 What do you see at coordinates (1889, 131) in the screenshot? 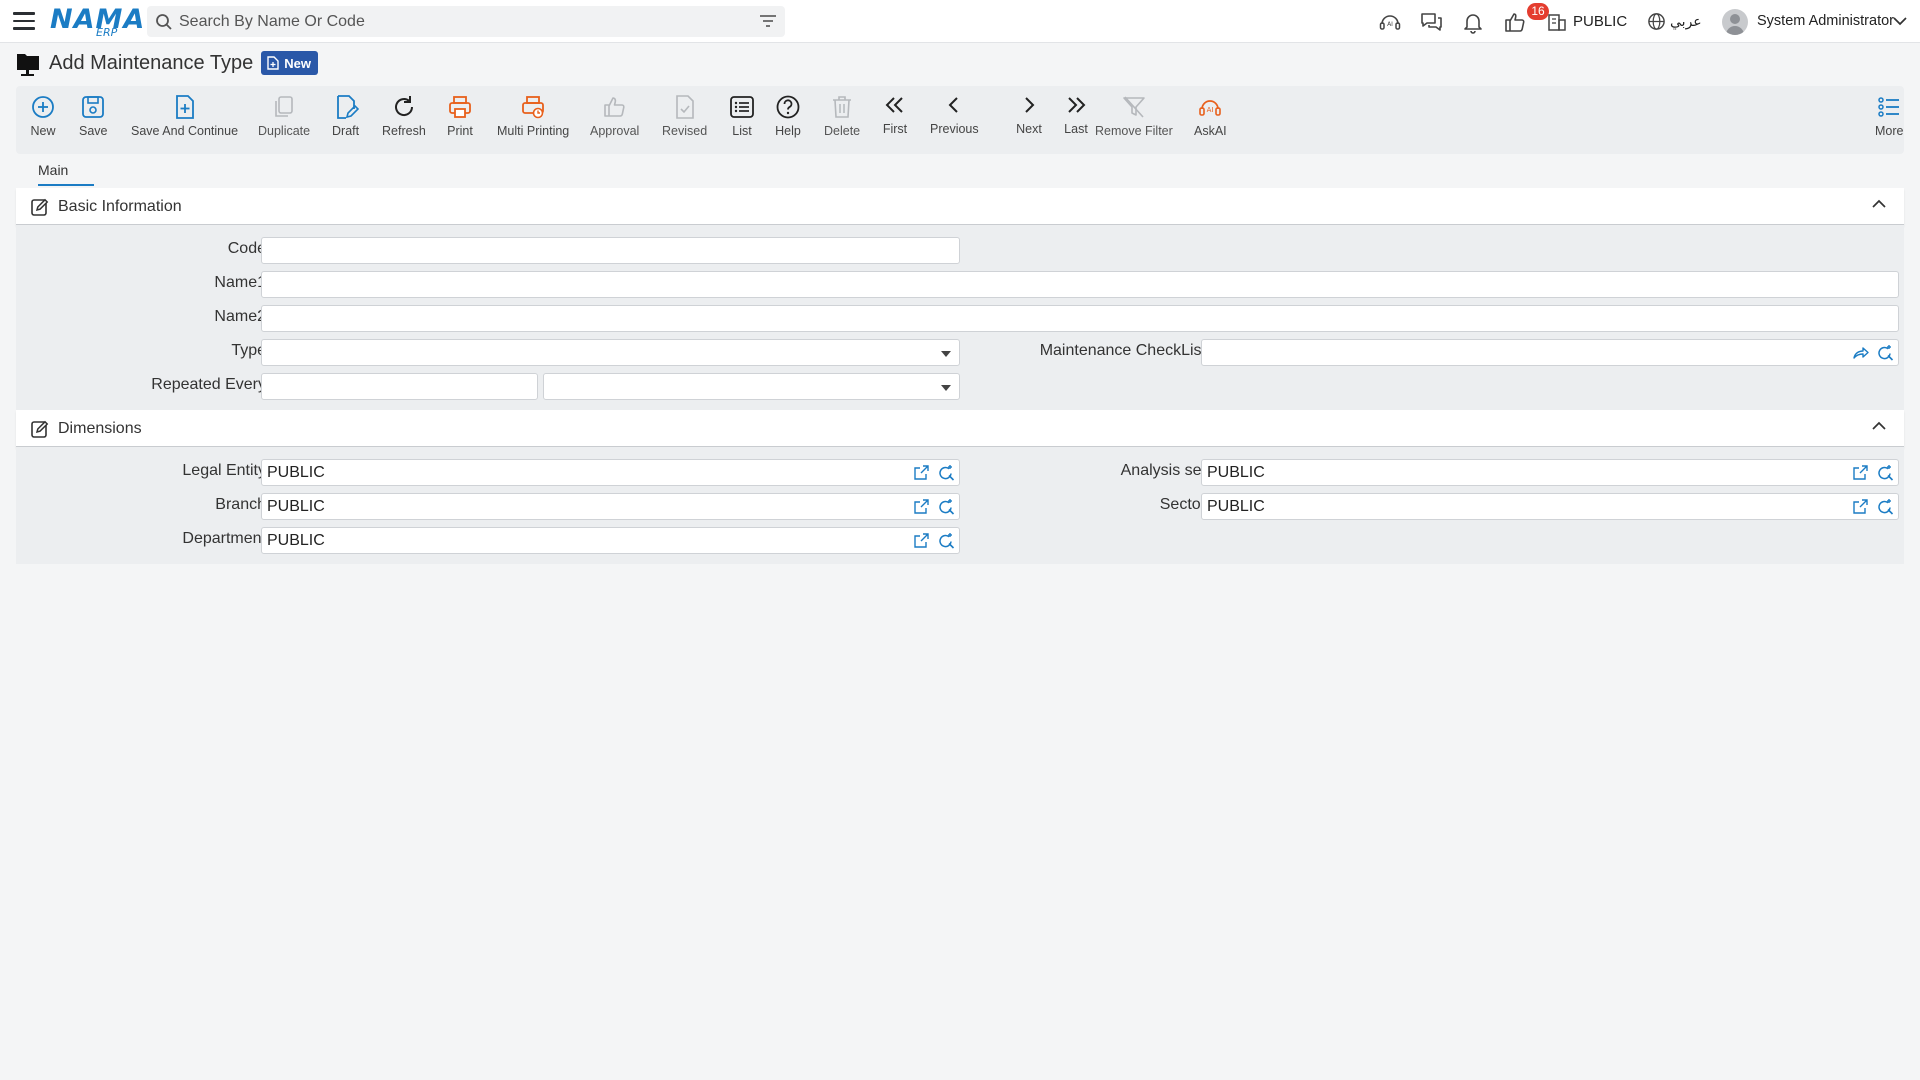
I see `more-label: More` at bounding box center [1889, 131].